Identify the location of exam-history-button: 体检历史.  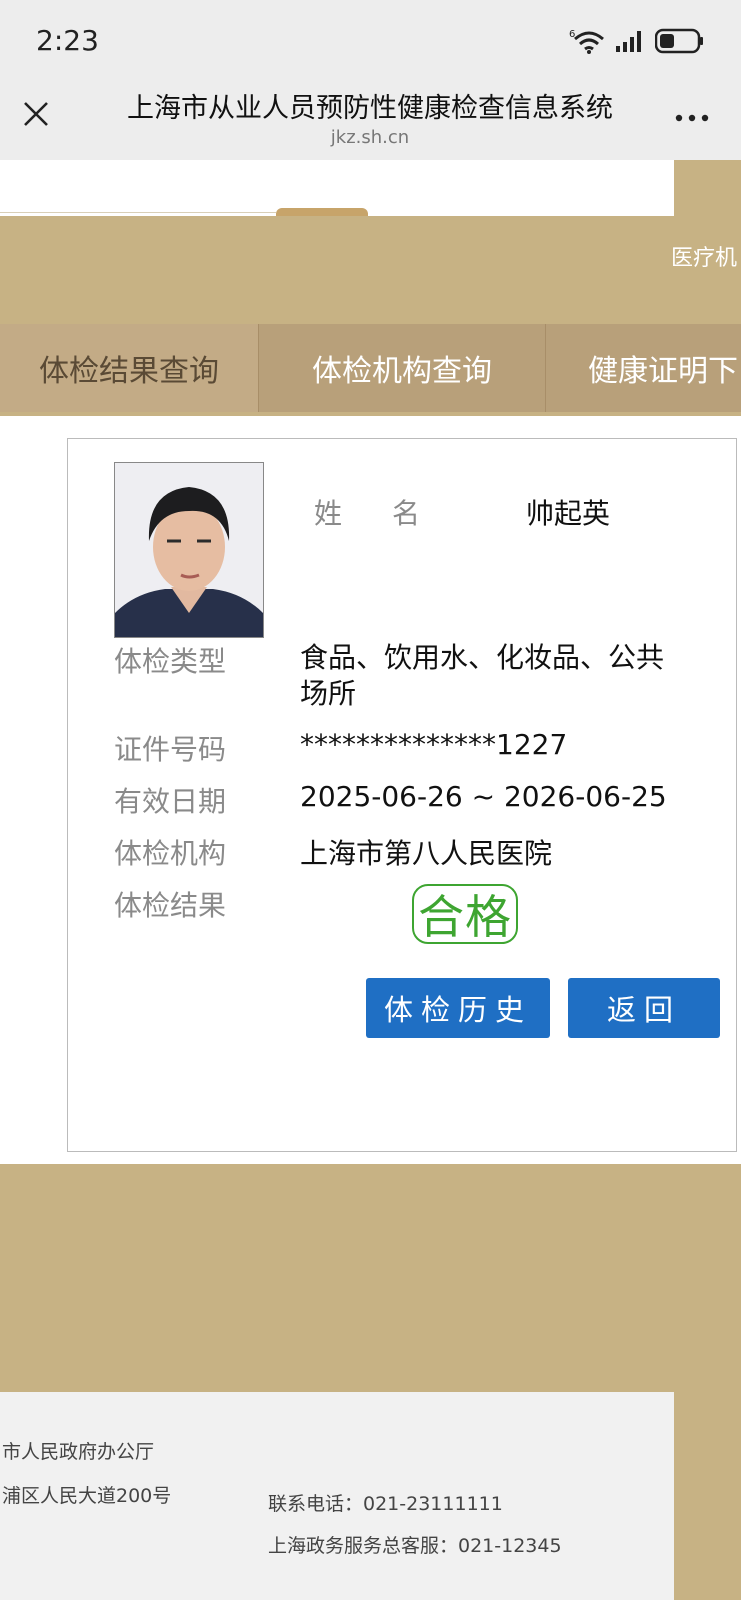
(458, 1008).